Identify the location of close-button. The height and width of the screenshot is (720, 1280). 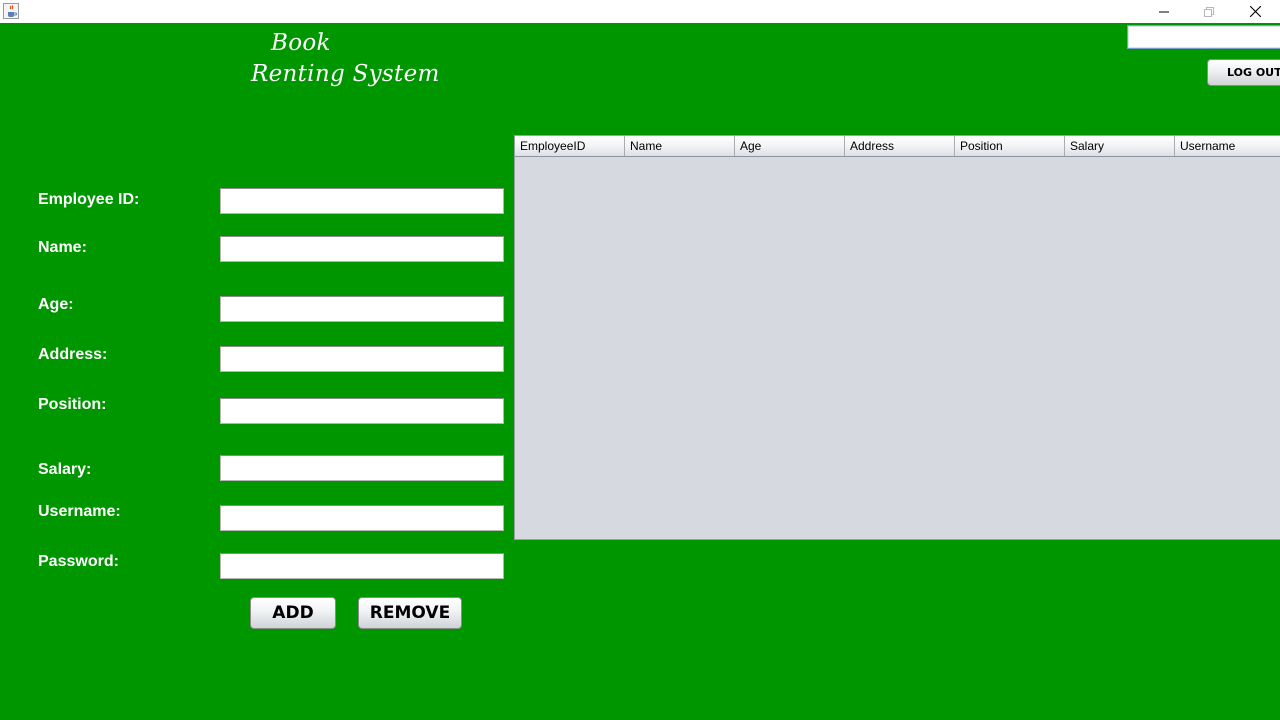
(1255, 11).